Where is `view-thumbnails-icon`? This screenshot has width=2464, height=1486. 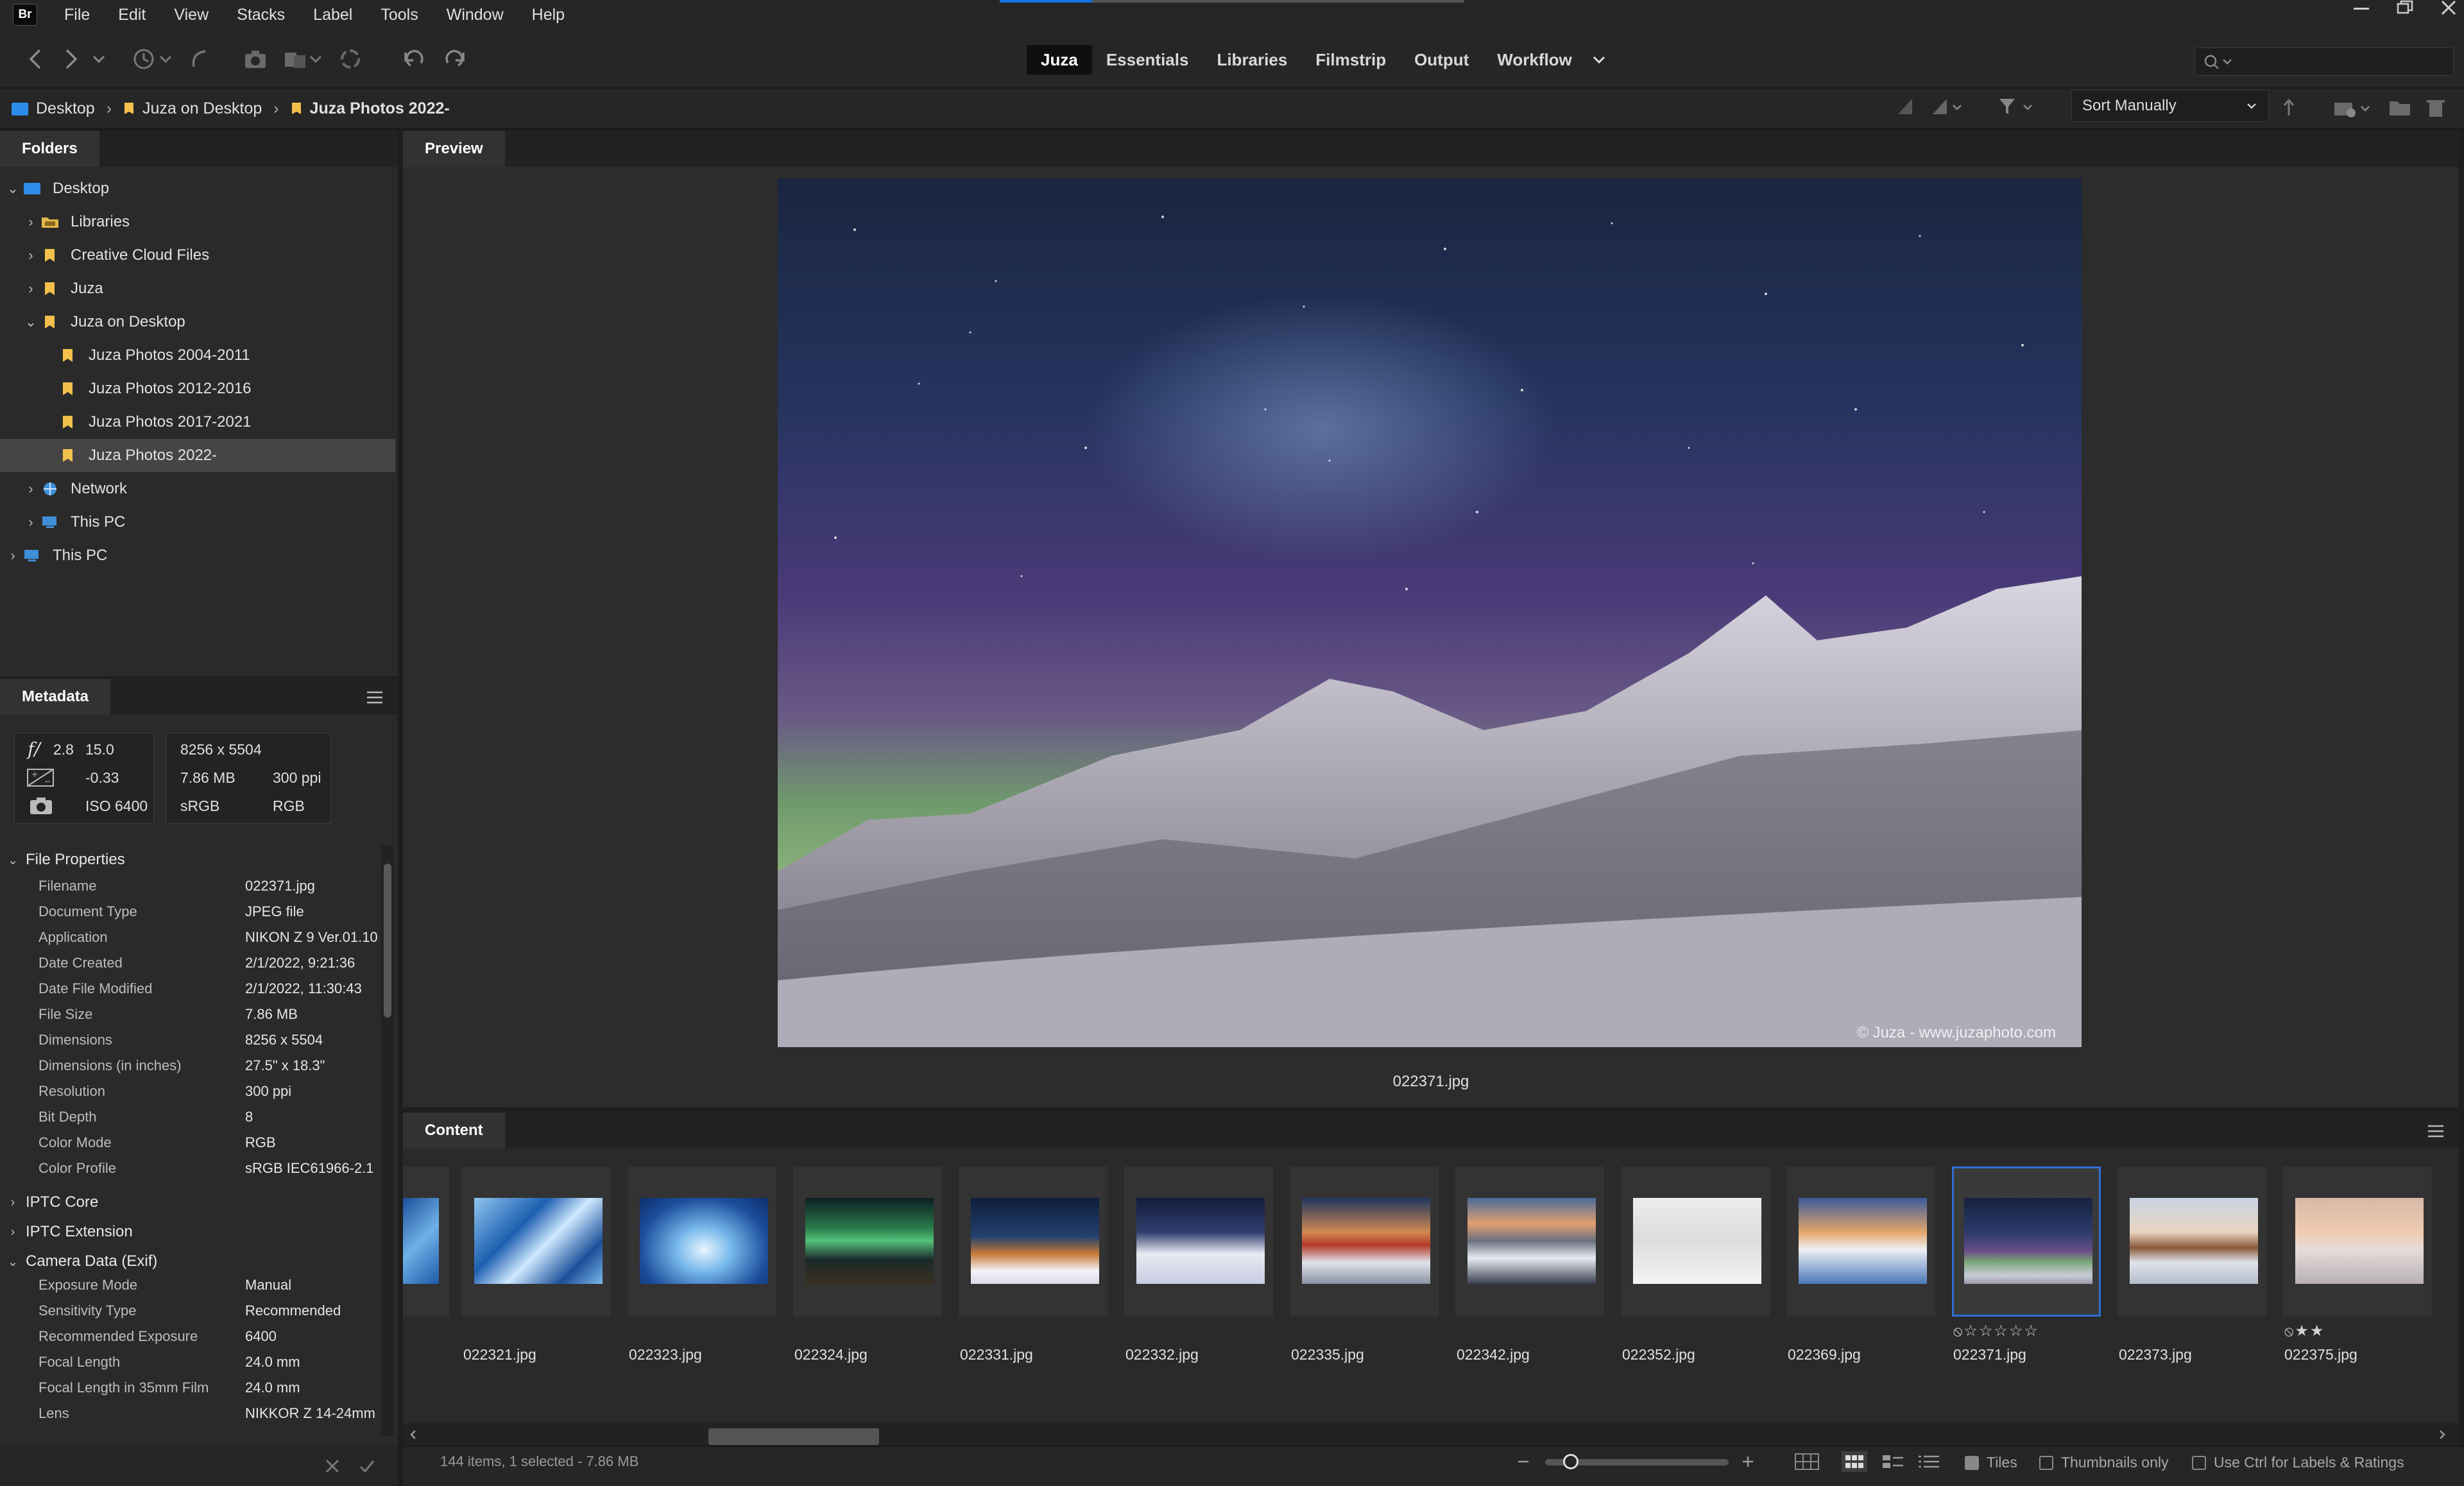 view-thumbnails-icon is located at coordinates (1855, 1461).